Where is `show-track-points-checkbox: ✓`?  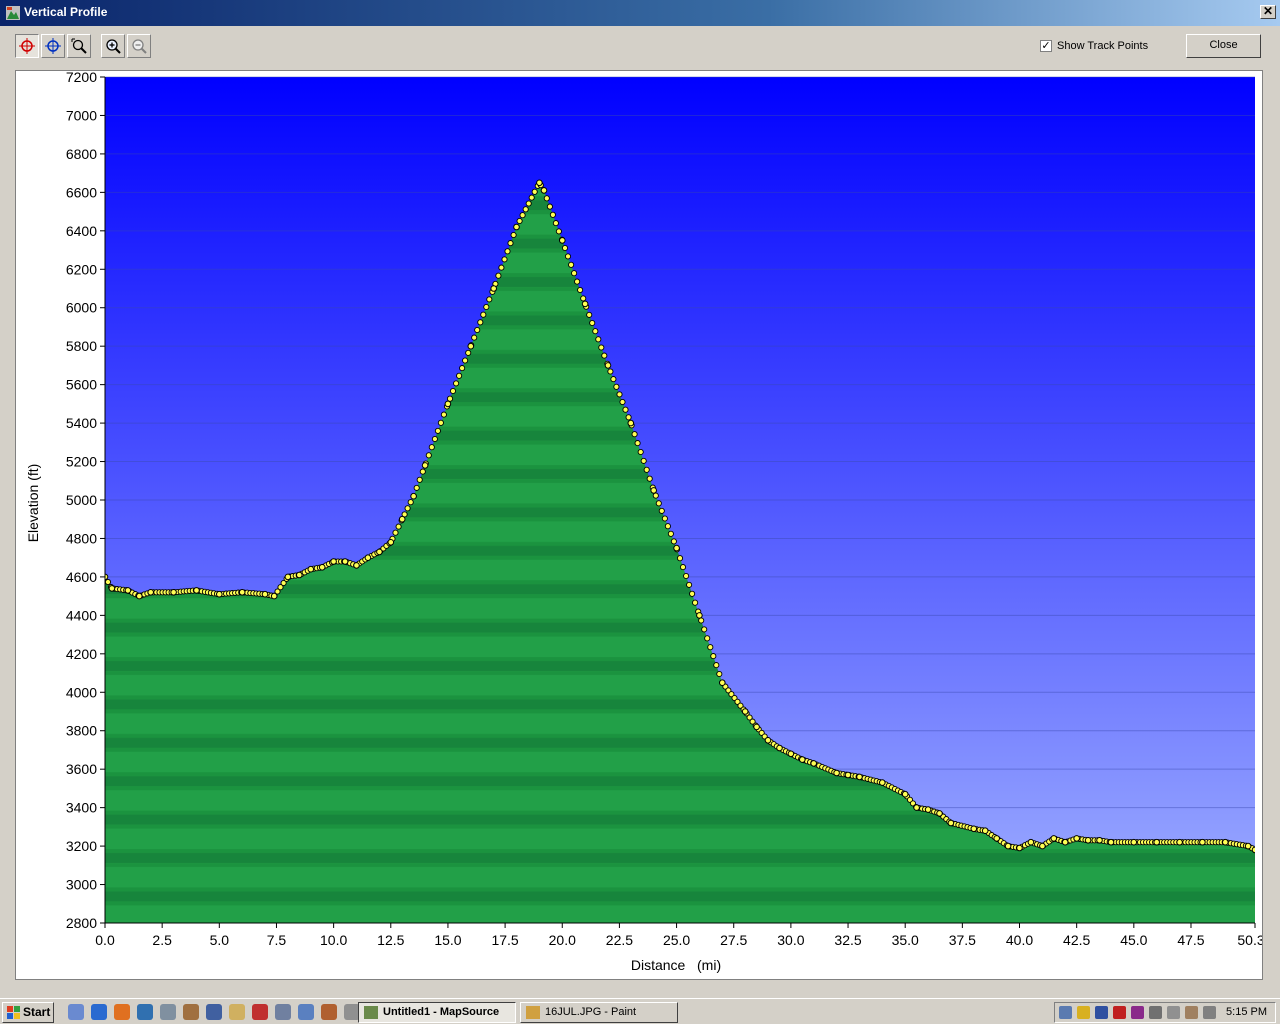
show-track-points-checkbox: ✓ is located at coordinates (1046, 46).